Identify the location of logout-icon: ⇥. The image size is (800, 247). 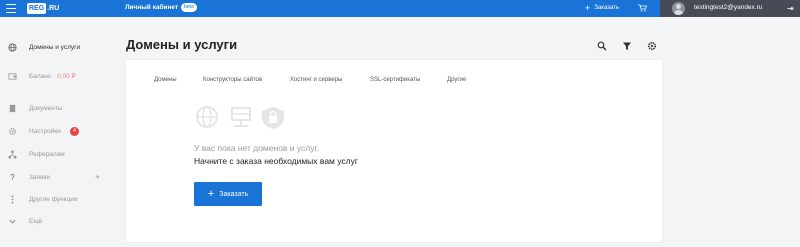
(790, 8).